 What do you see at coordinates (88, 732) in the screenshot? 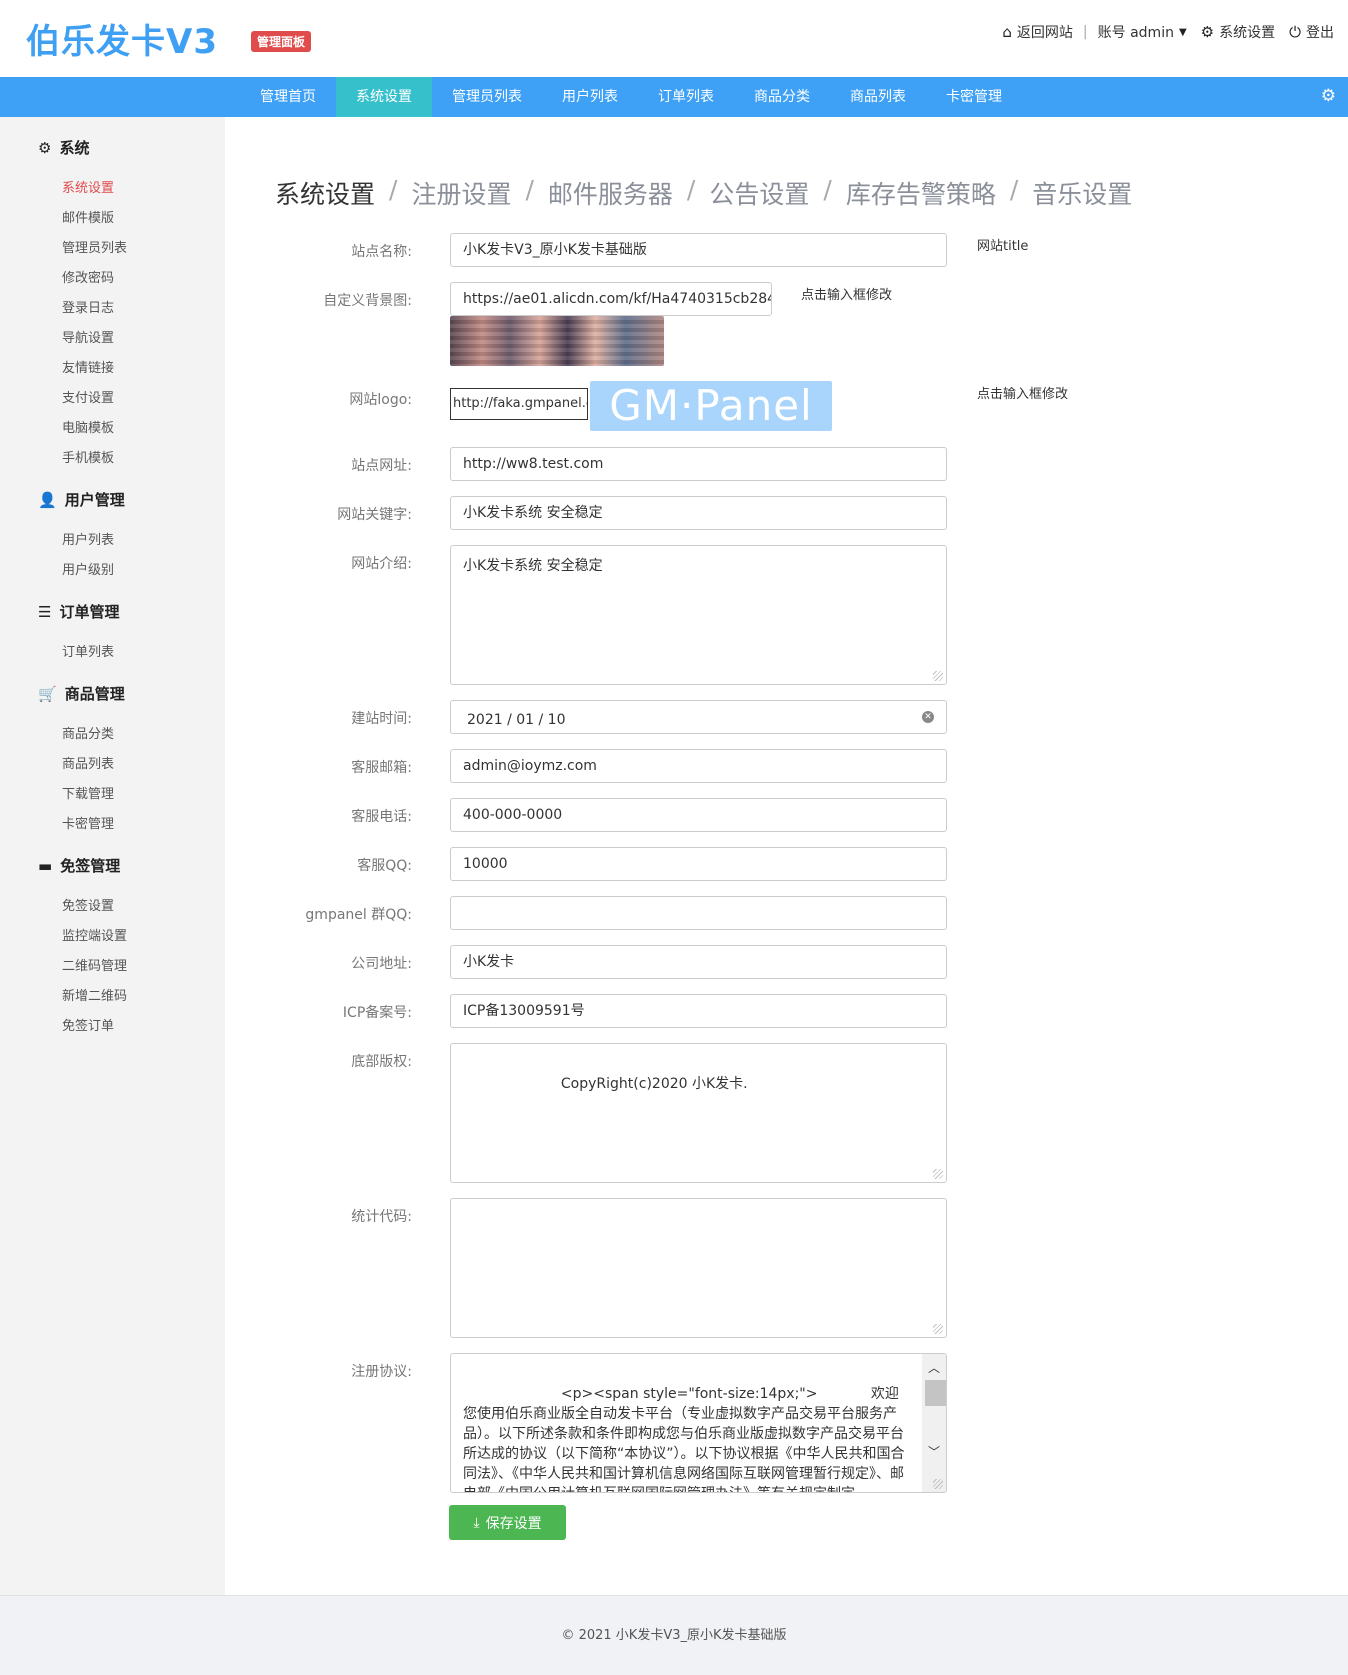
I see `sidebar-item-goods-category: 商品分类` at bounding box center [88, 732].